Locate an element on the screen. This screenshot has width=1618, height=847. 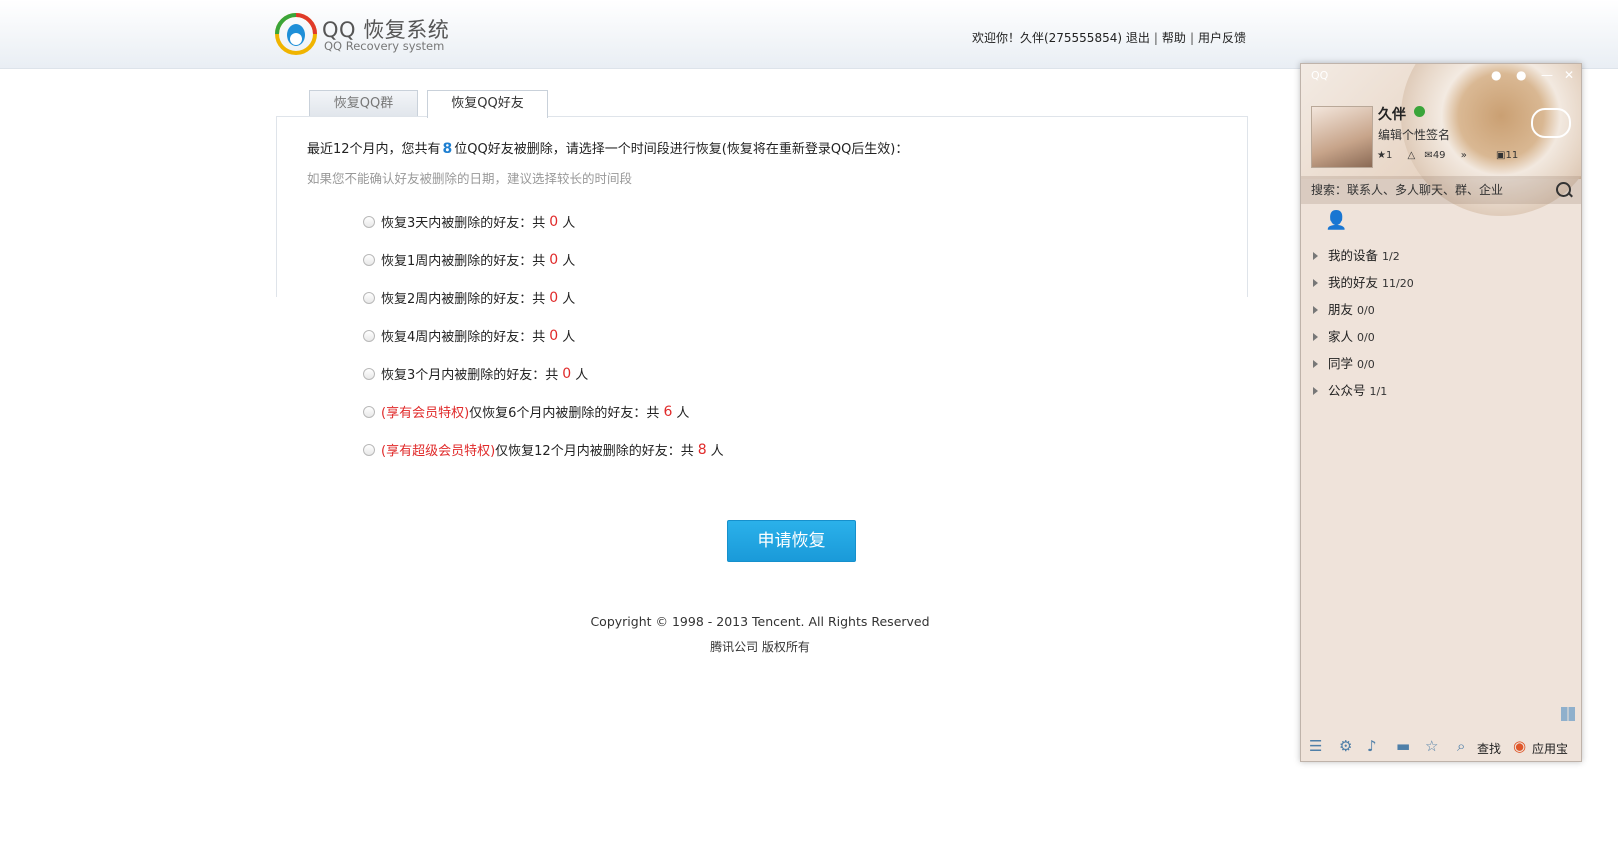
top-nav: 欢迎你！久伴(275555854) 退出 | 帮助 | 用户反馈 is located at coordinates (1109, 37).